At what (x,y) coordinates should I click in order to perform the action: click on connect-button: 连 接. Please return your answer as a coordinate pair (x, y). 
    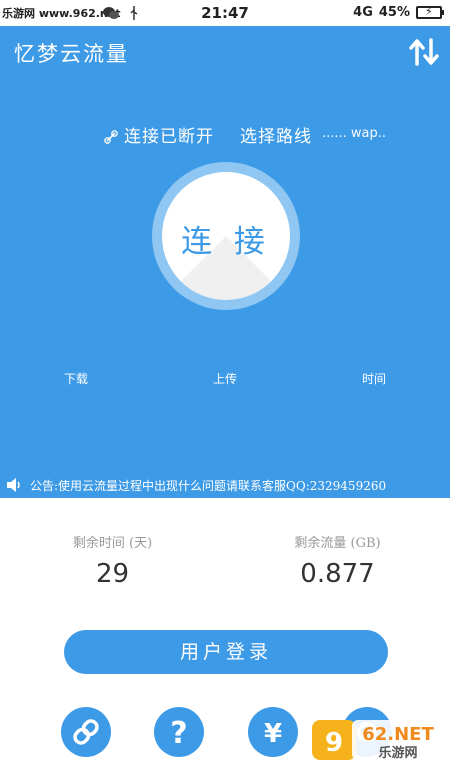
    Looking at the image, I should click on (226, 236).